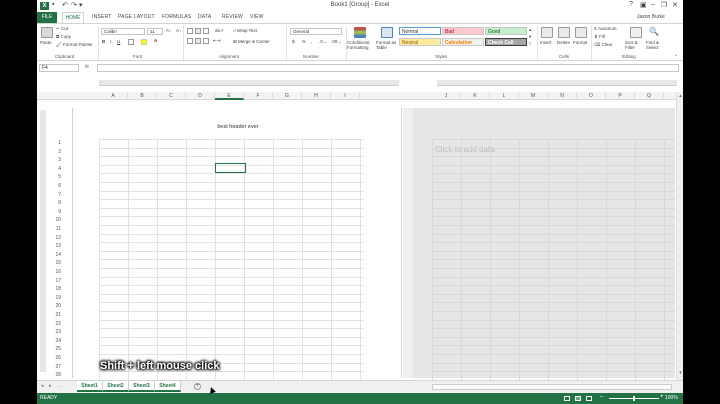 The height and width of the screenshot is (404, 720). What do you see at coordinates (110, 41) in the screenshot?
I see `italic-button: I` at bounding box center [110, 41].